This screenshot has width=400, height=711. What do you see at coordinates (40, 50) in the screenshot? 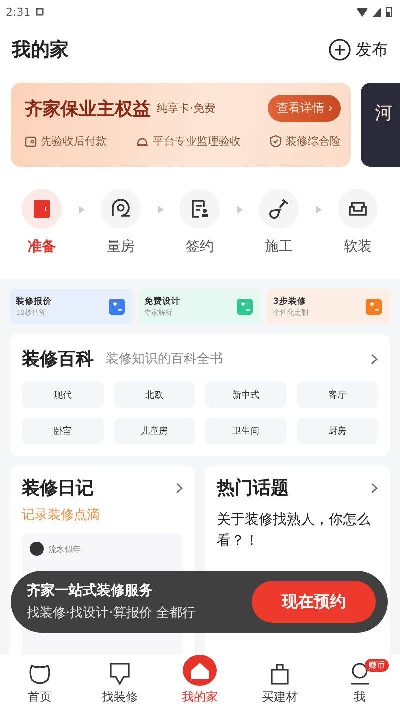
I see `page-title: 我的家` at bounding box center [40, 50].